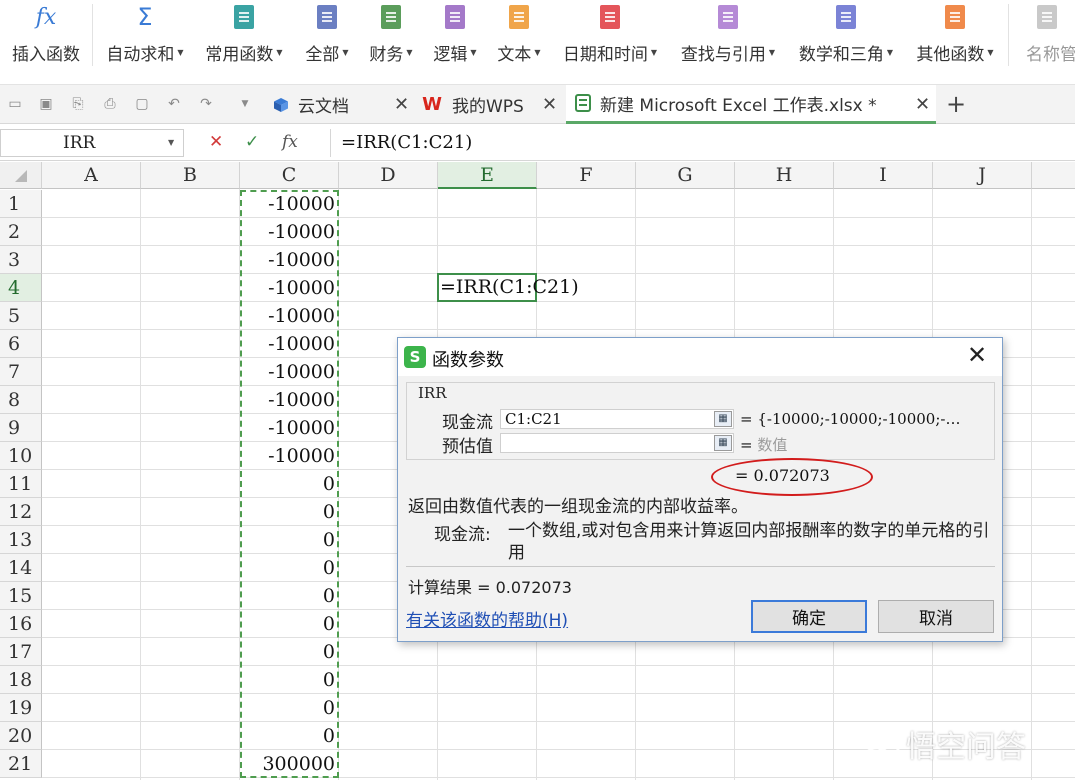 The image size is (1075, 780). I want to click on insert-function-button: fx 插入函数, so click(46, 42).